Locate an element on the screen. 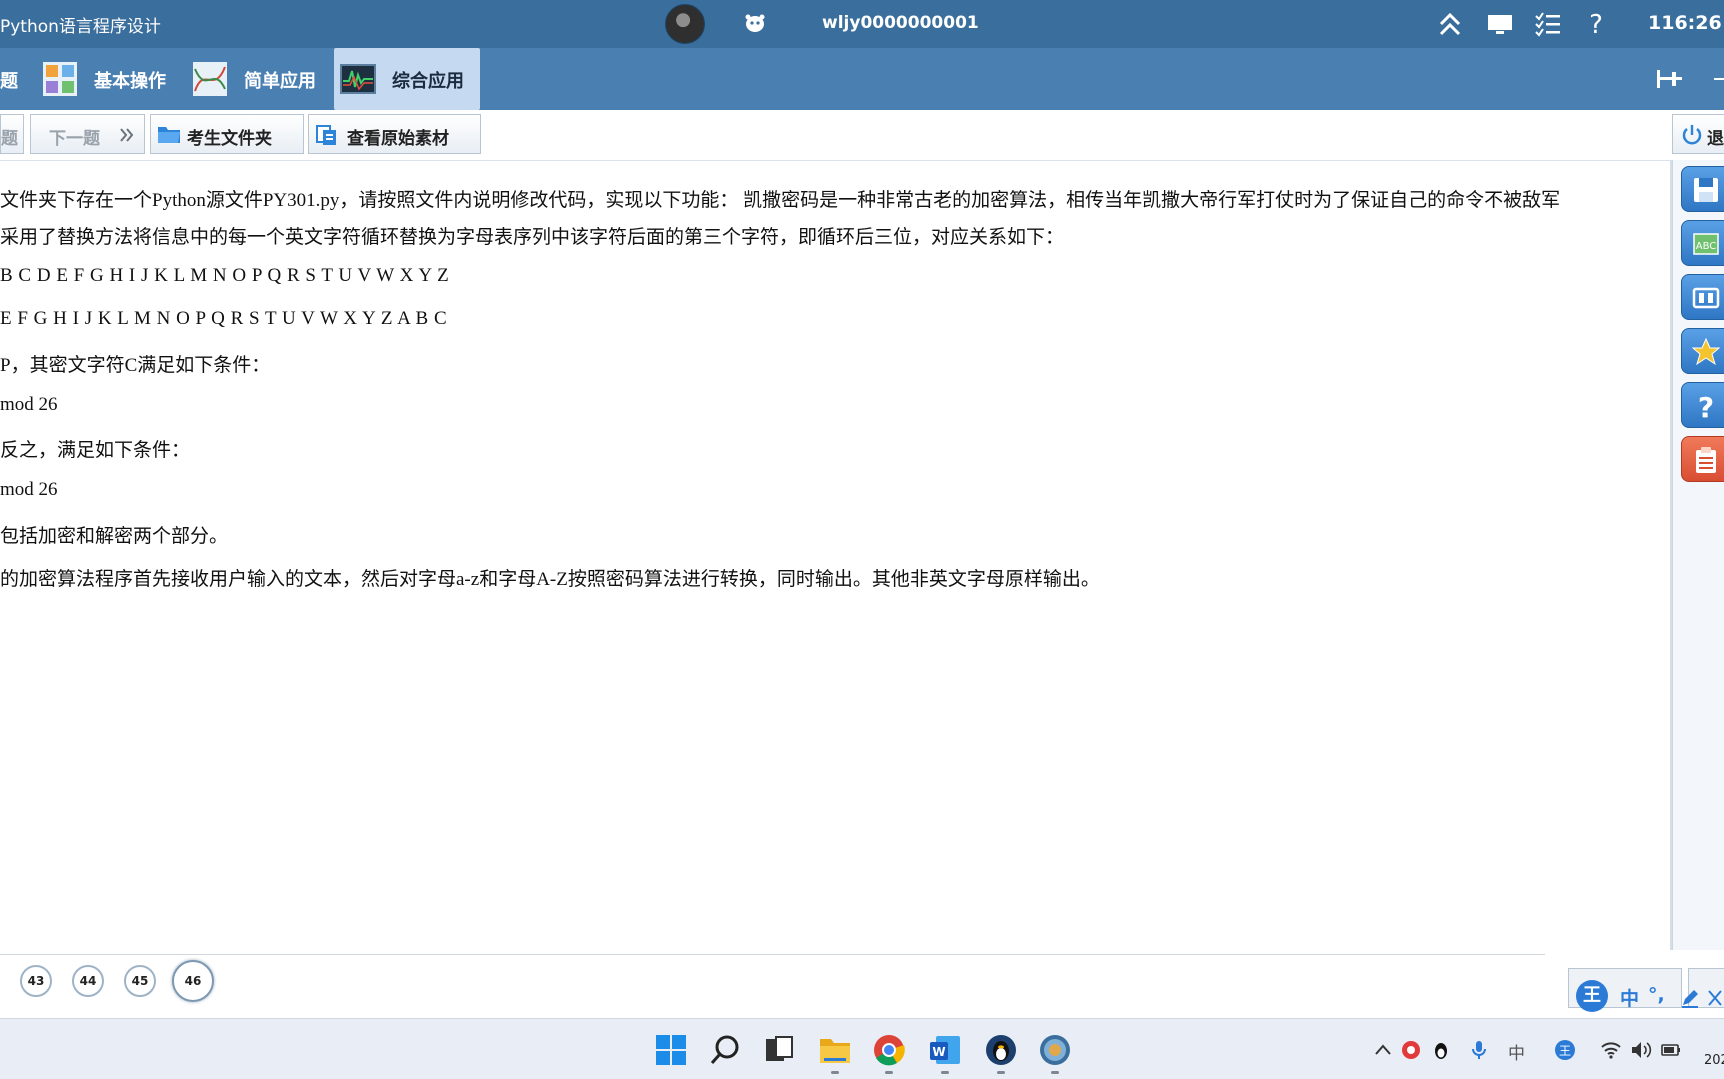  tab-simple-application: 简单应用 is located at coordinates (260, 79).